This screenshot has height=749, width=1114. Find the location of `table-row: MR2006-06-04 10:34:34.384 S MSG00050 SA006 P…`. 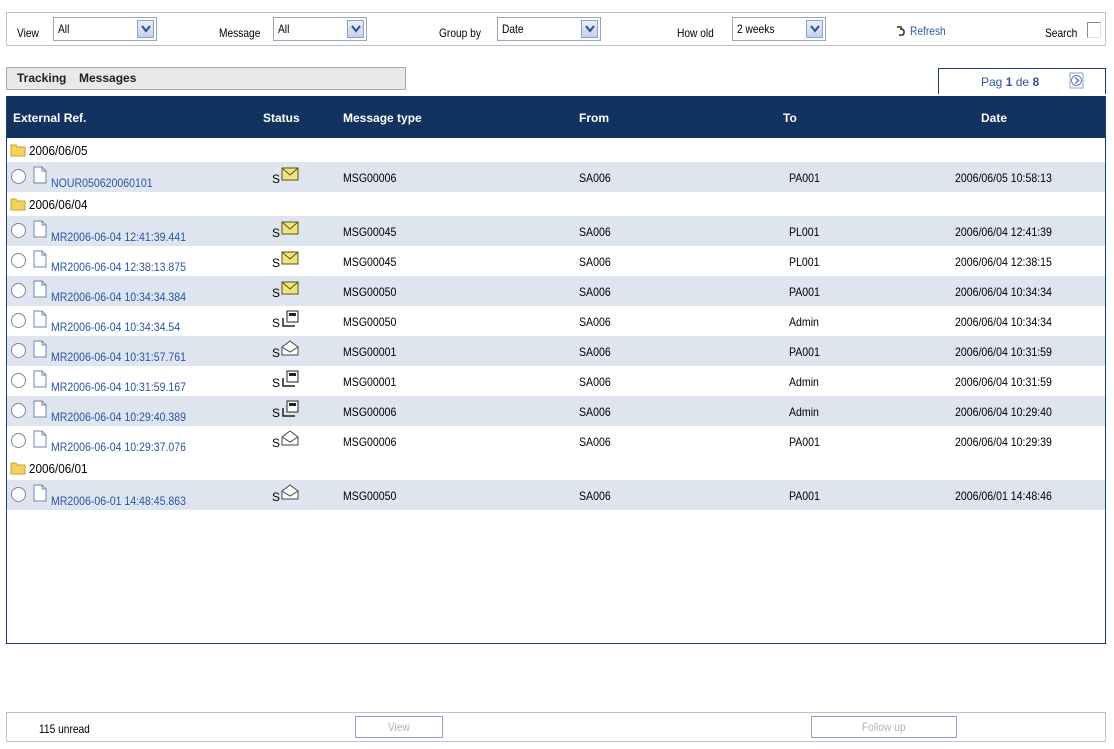

table-row: MR2006-06-04 10:34:34.384 S MSG00050 SA006 P… is located at coordinates (556, 291).